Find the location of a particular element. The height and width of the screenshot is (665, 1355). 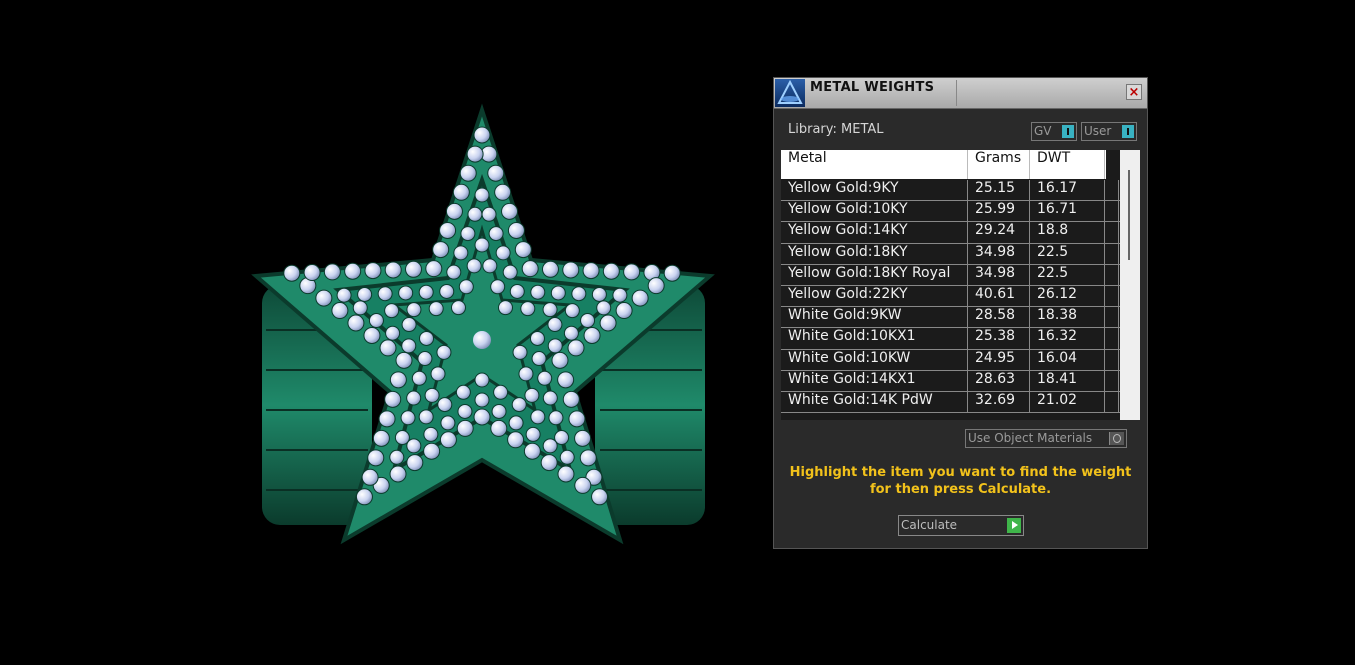

grams-cell: 28.63 is located at coordinates (999, 381).